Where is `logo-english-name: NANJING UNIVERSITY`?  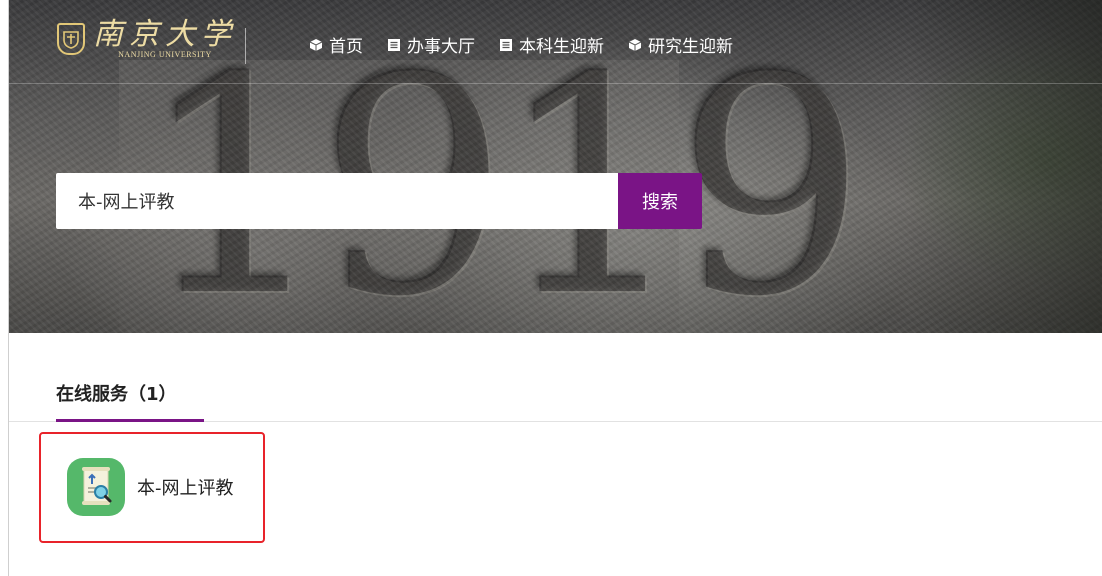 logo-english-name: NANJING UNIVERSITY is located at coordinates (165, 54).